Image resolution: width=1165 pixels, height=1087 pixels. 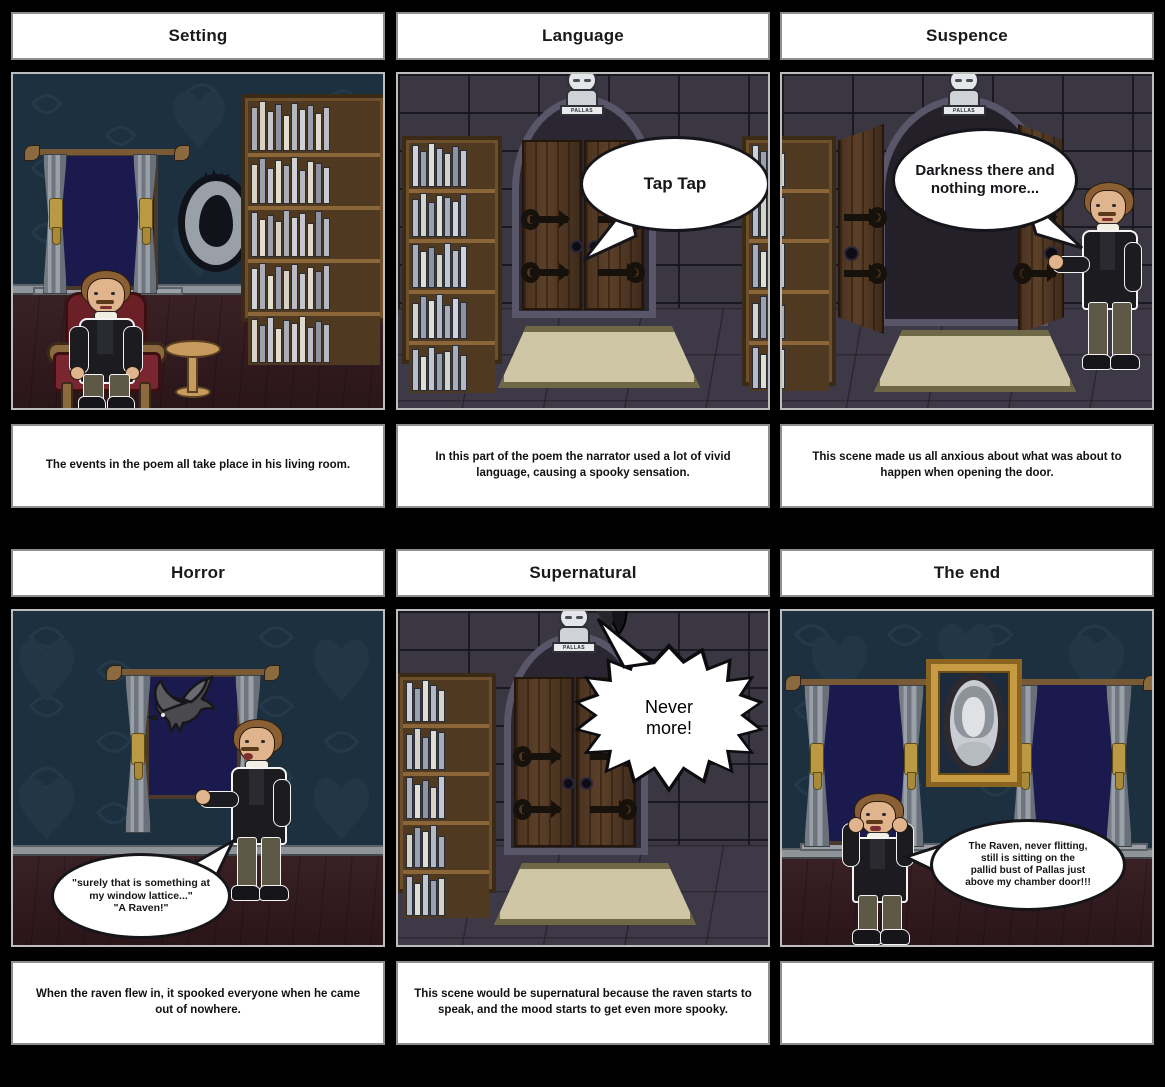 What do you see at coordinates (583, 241) in the screenshot?
I see `panel-scene-language: PALLAS Tap Tap` at bounding box center [583, 241].